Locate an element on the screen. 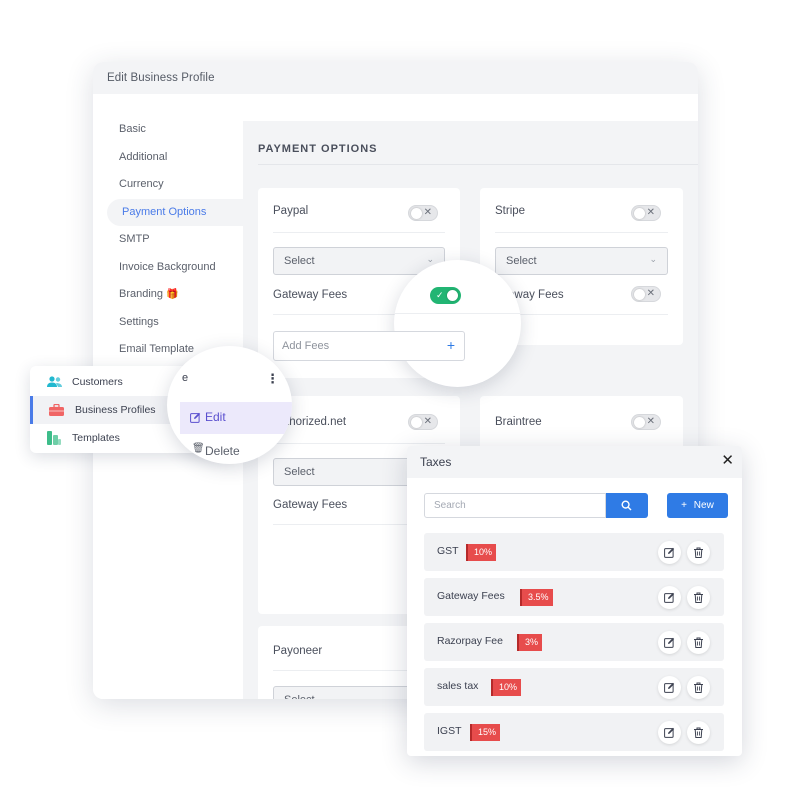  stripe-toggle: ✕ is located at coordinates (646, 213).